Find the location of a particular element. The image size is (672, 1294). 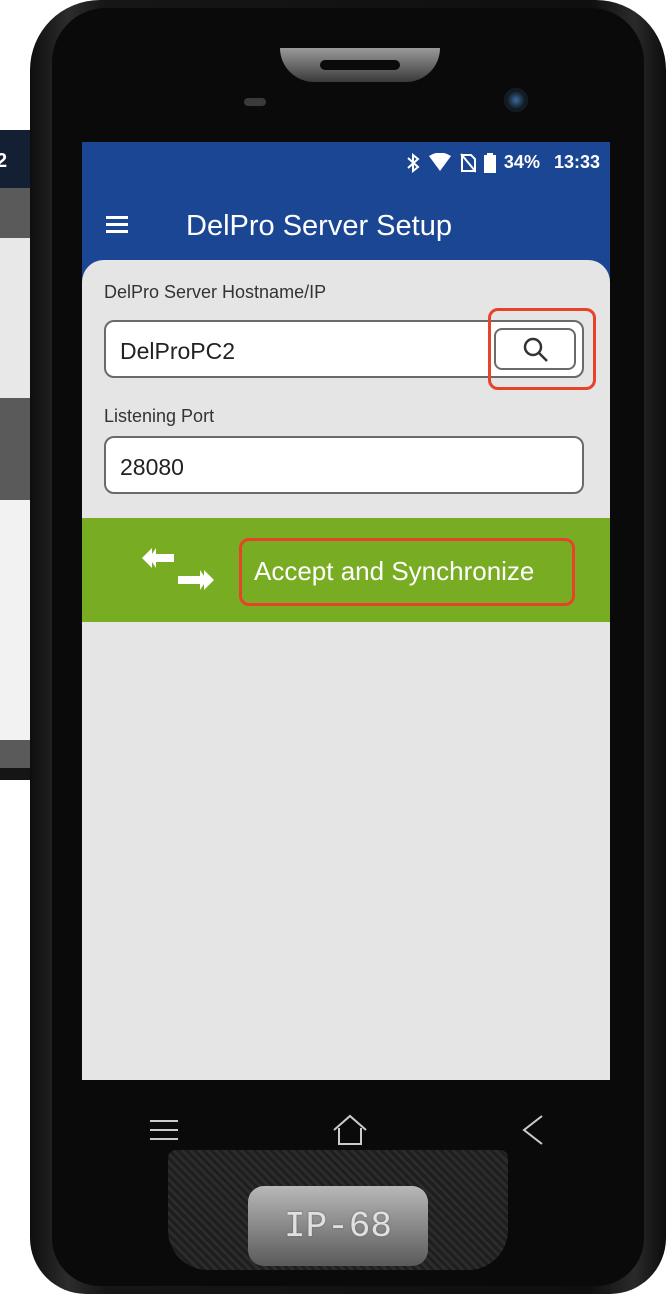

clock: 13:33 is located at coordinates (576, 162).